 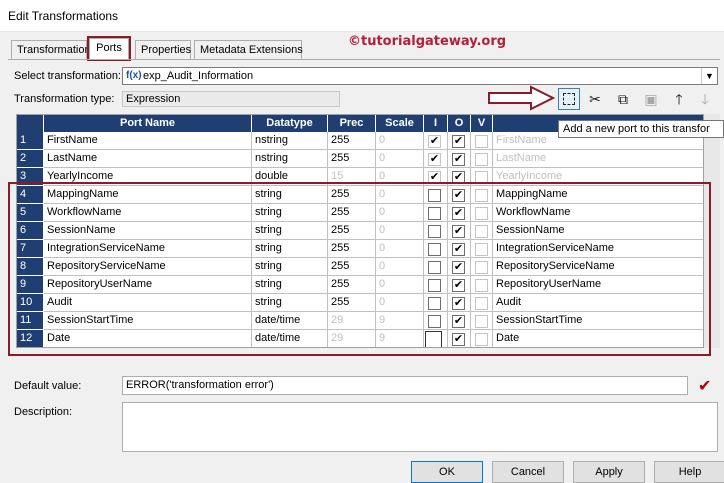 I want to click on table-row: 2 LastName nstring 255 0 ✔ ✔ LastName, so click(x=360, y=159).